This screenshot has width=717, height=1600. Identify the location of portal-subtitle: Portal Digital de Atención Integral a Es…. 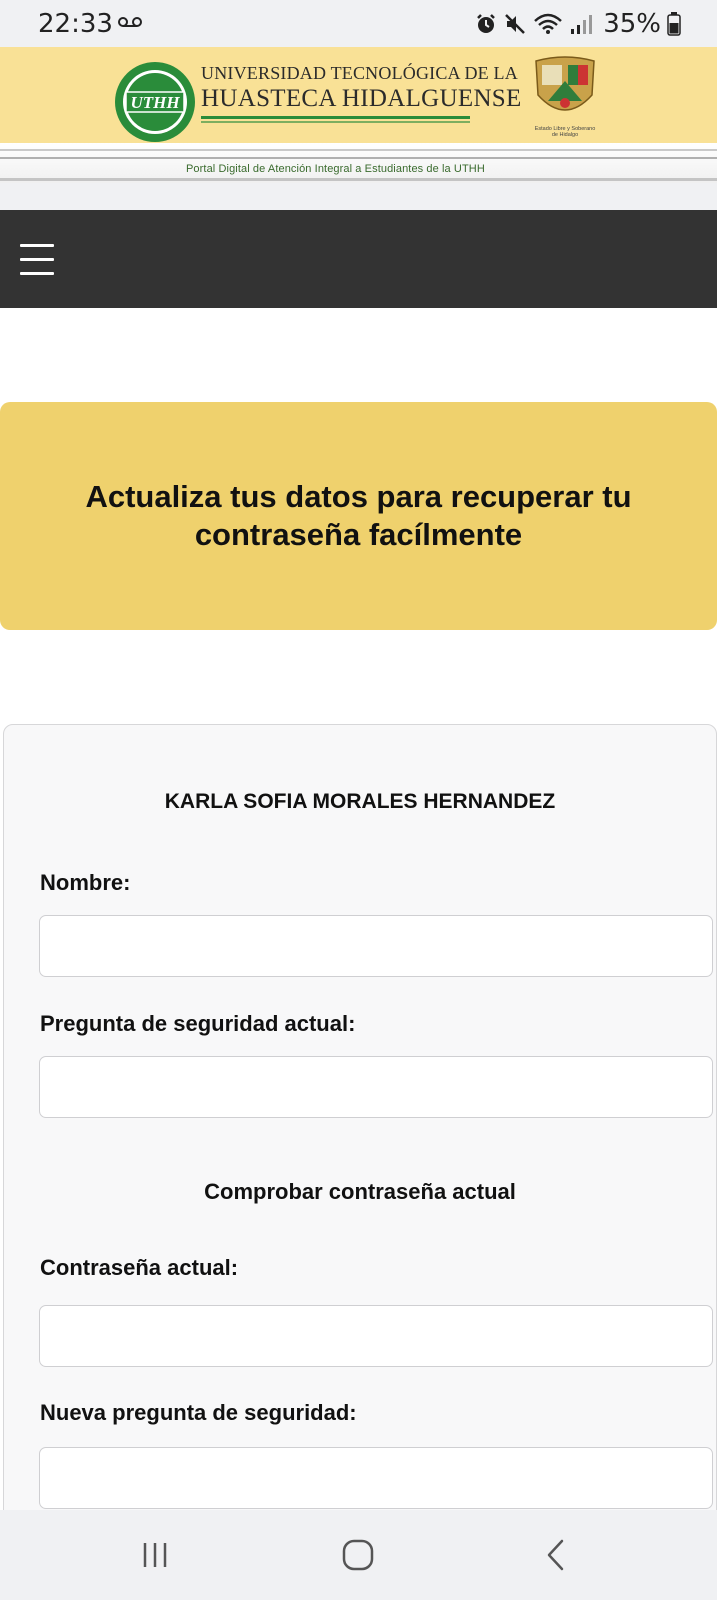
(335, 169).